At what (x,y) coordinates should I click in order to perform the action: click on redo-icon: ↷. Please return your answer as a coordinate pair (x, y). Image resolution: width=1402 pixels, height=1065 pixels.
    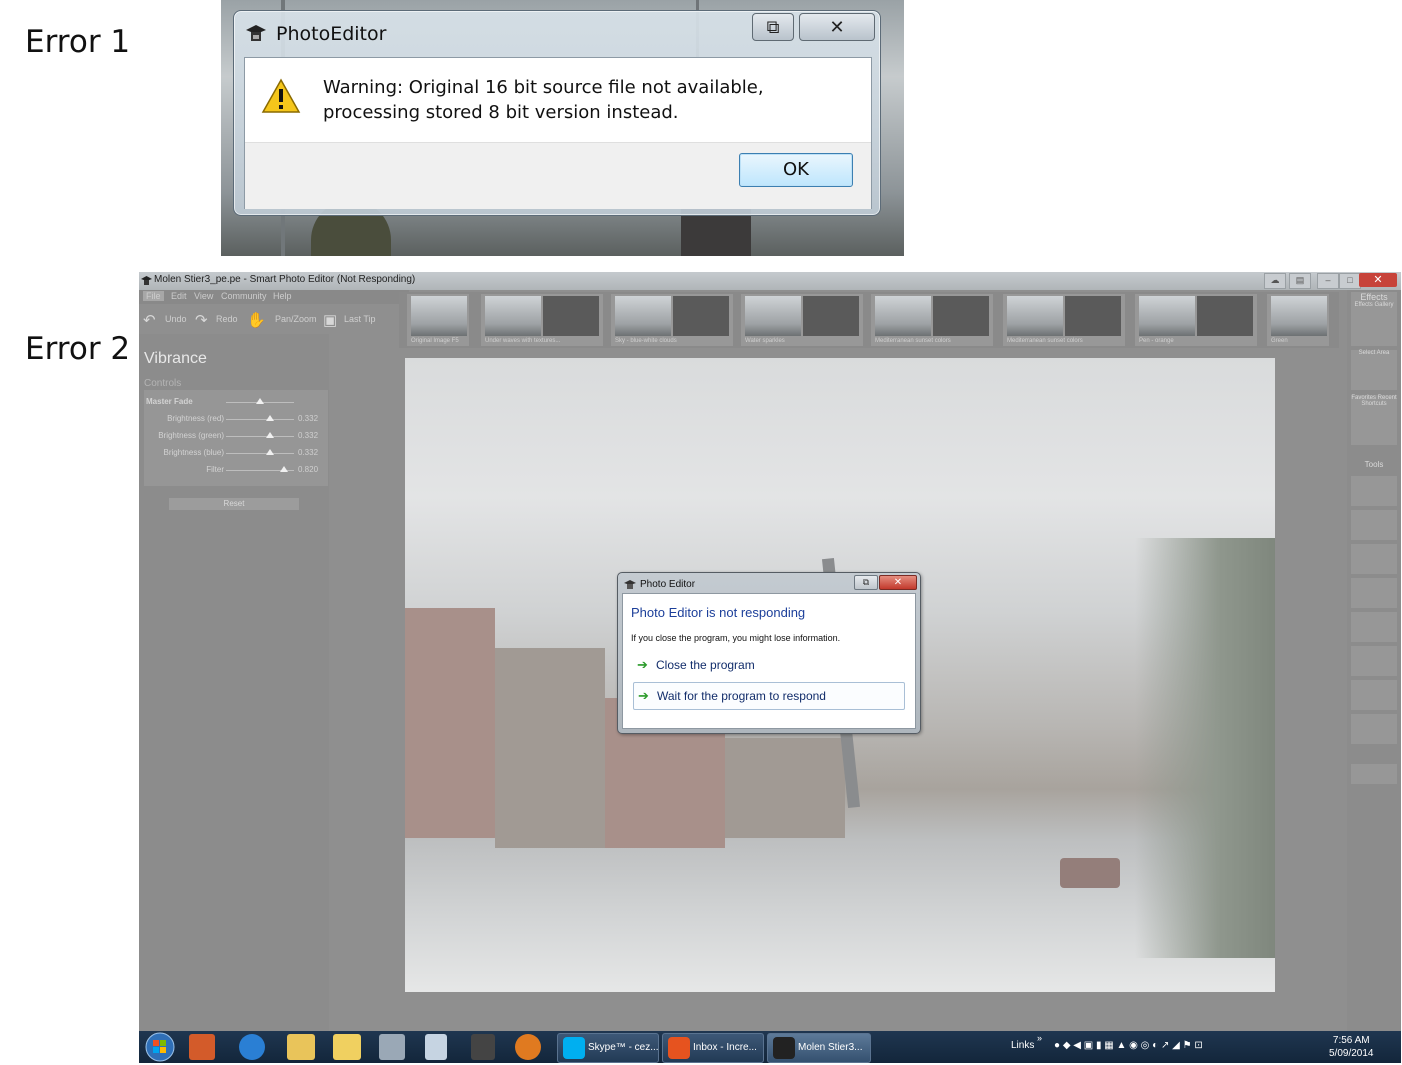
    Looking at the image, I should click on (201, 320).